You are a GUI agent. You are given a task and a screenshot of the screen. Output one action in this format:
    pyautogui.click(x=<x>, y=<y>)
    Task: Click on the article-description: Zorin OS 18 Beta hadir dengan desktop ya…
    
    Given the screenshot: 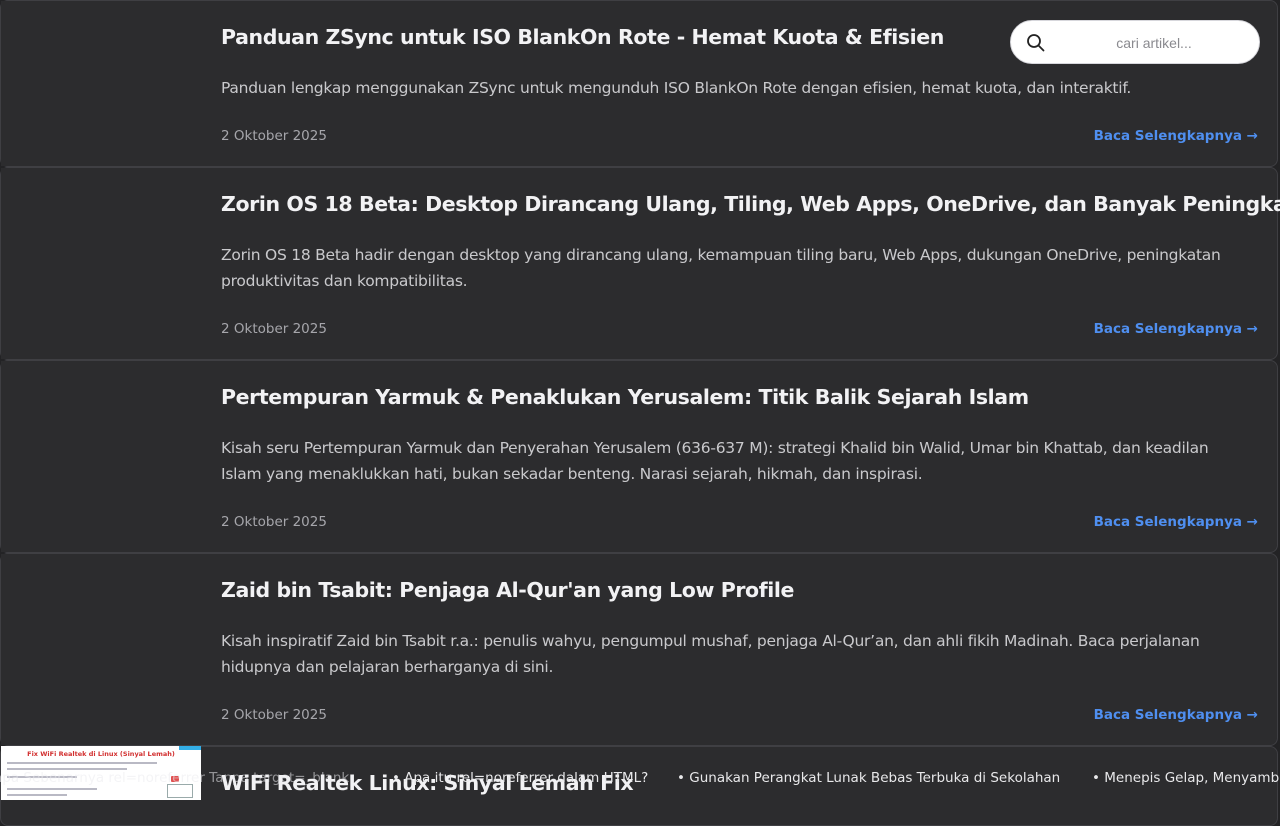 What is the action you would take?
    pyautogui.click(x=721, y=268)
    